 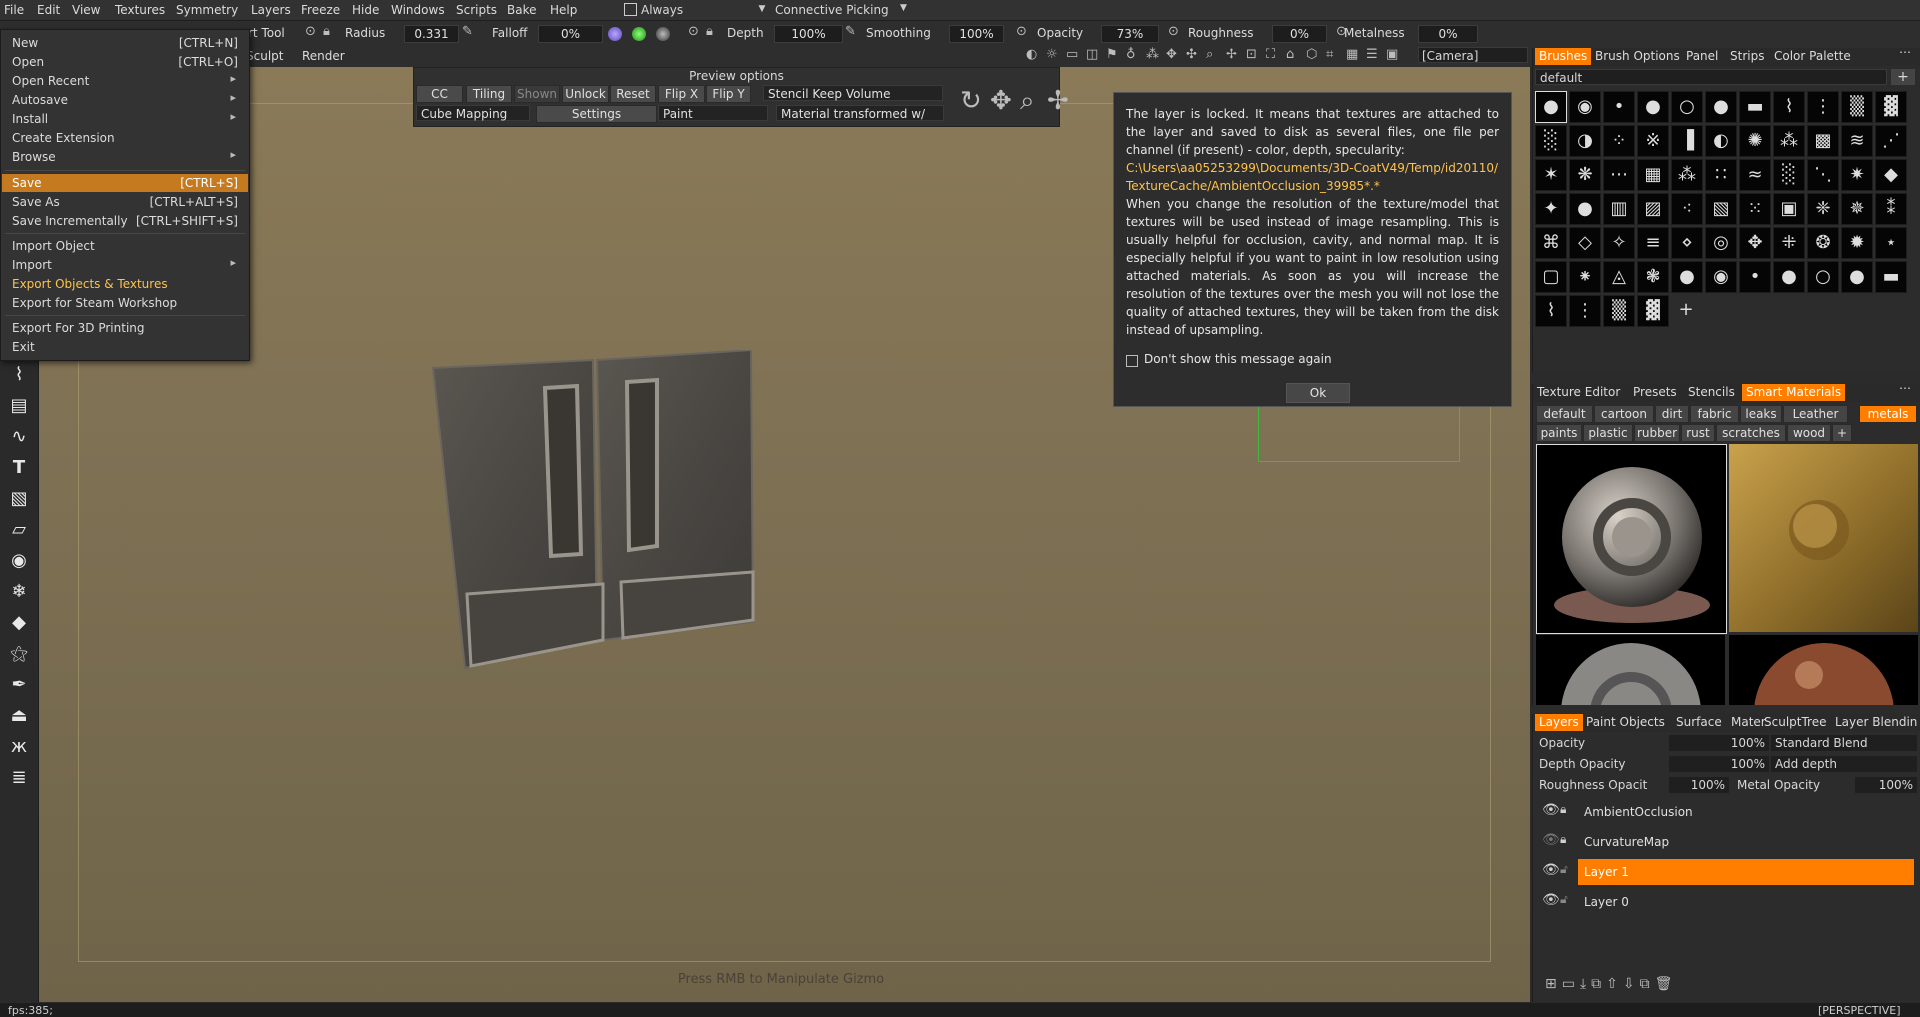 I want to click on brush-thumb: ◑, so click(x=1585, y=141).